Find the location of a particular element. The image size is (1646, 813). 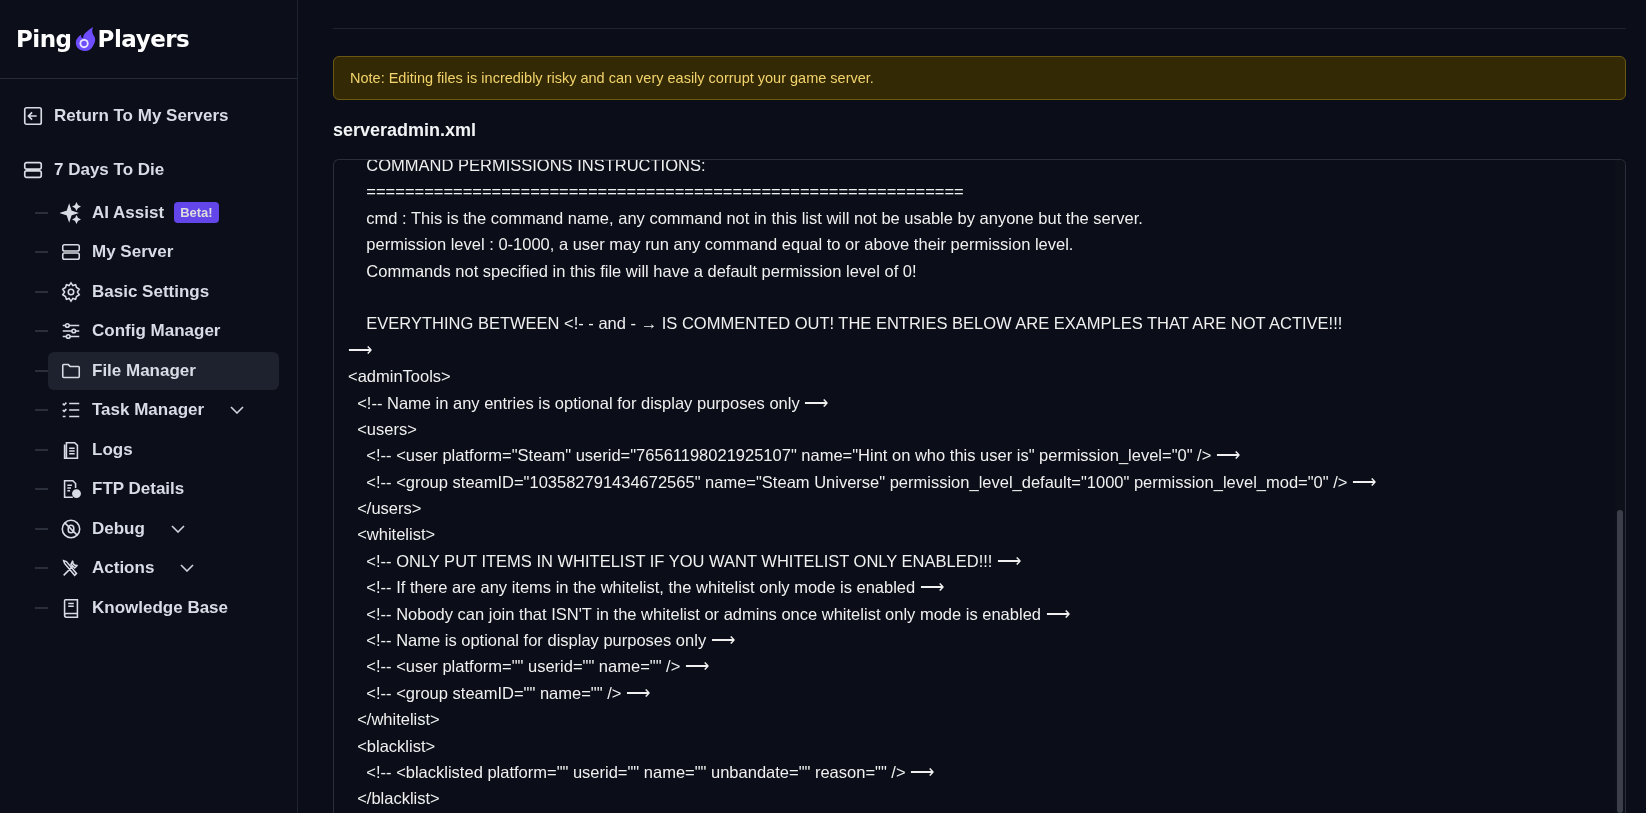

code-line: </whitelist> is located at coordinates (398, 719).